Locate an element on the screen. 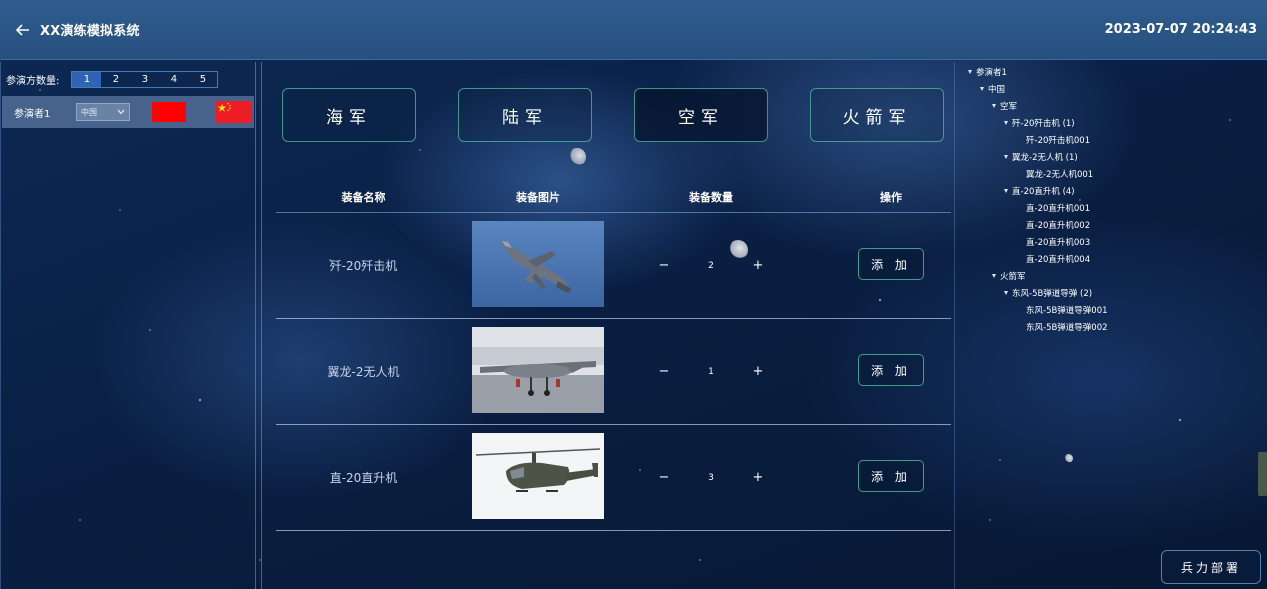  tab-rocket-force: 火箭军 is located at coordinates (877, 115).